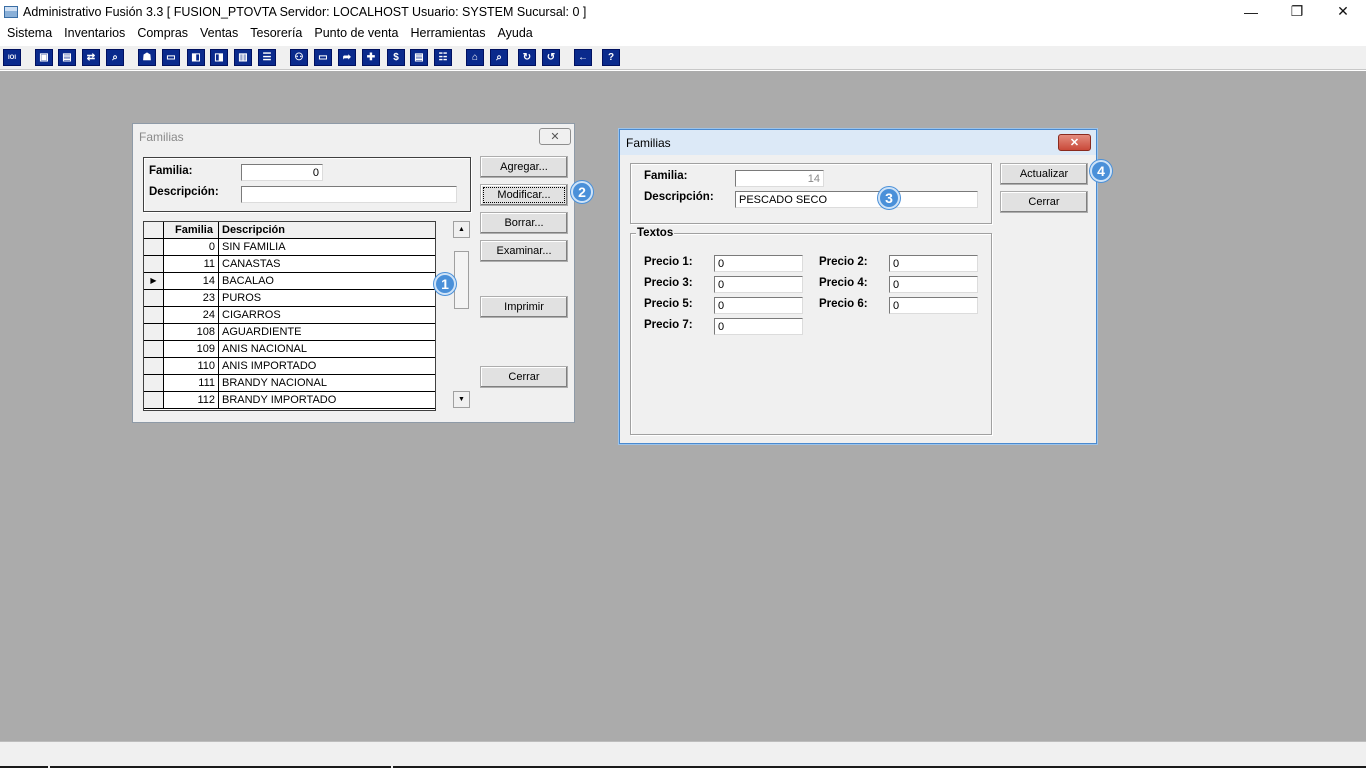  What do you see at coordinates (327, 281) in the screenshot?
I see `cell-descripcion: BACALAO` at bounding box center [327, 281].